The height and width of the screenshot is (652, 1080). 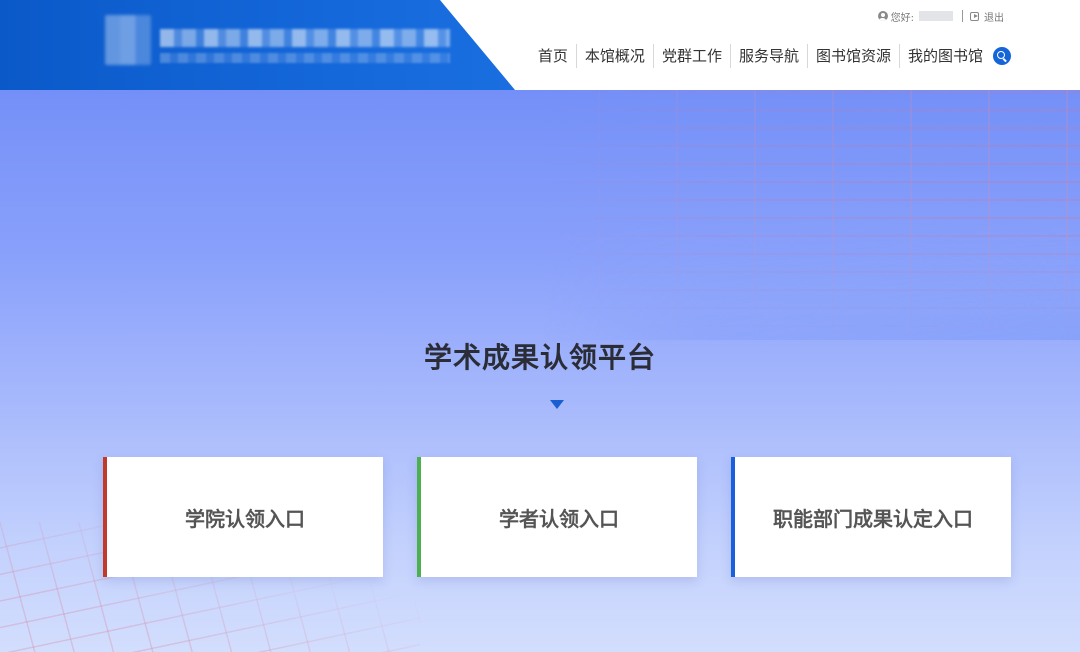 I want to click on site-header: 您好: 退出 首页 本馆概况 党群工作 服务导航 图书馆资源 我的图书馆, so click(x=540, y=45).